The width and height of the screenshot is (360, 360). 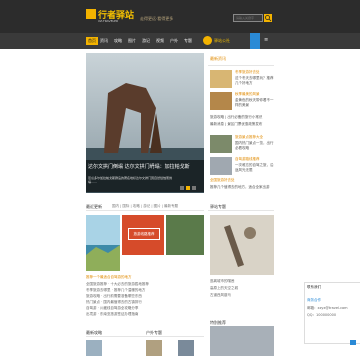 I want to click on float-panel-title: 联系我们, so click(x=314, y=287).